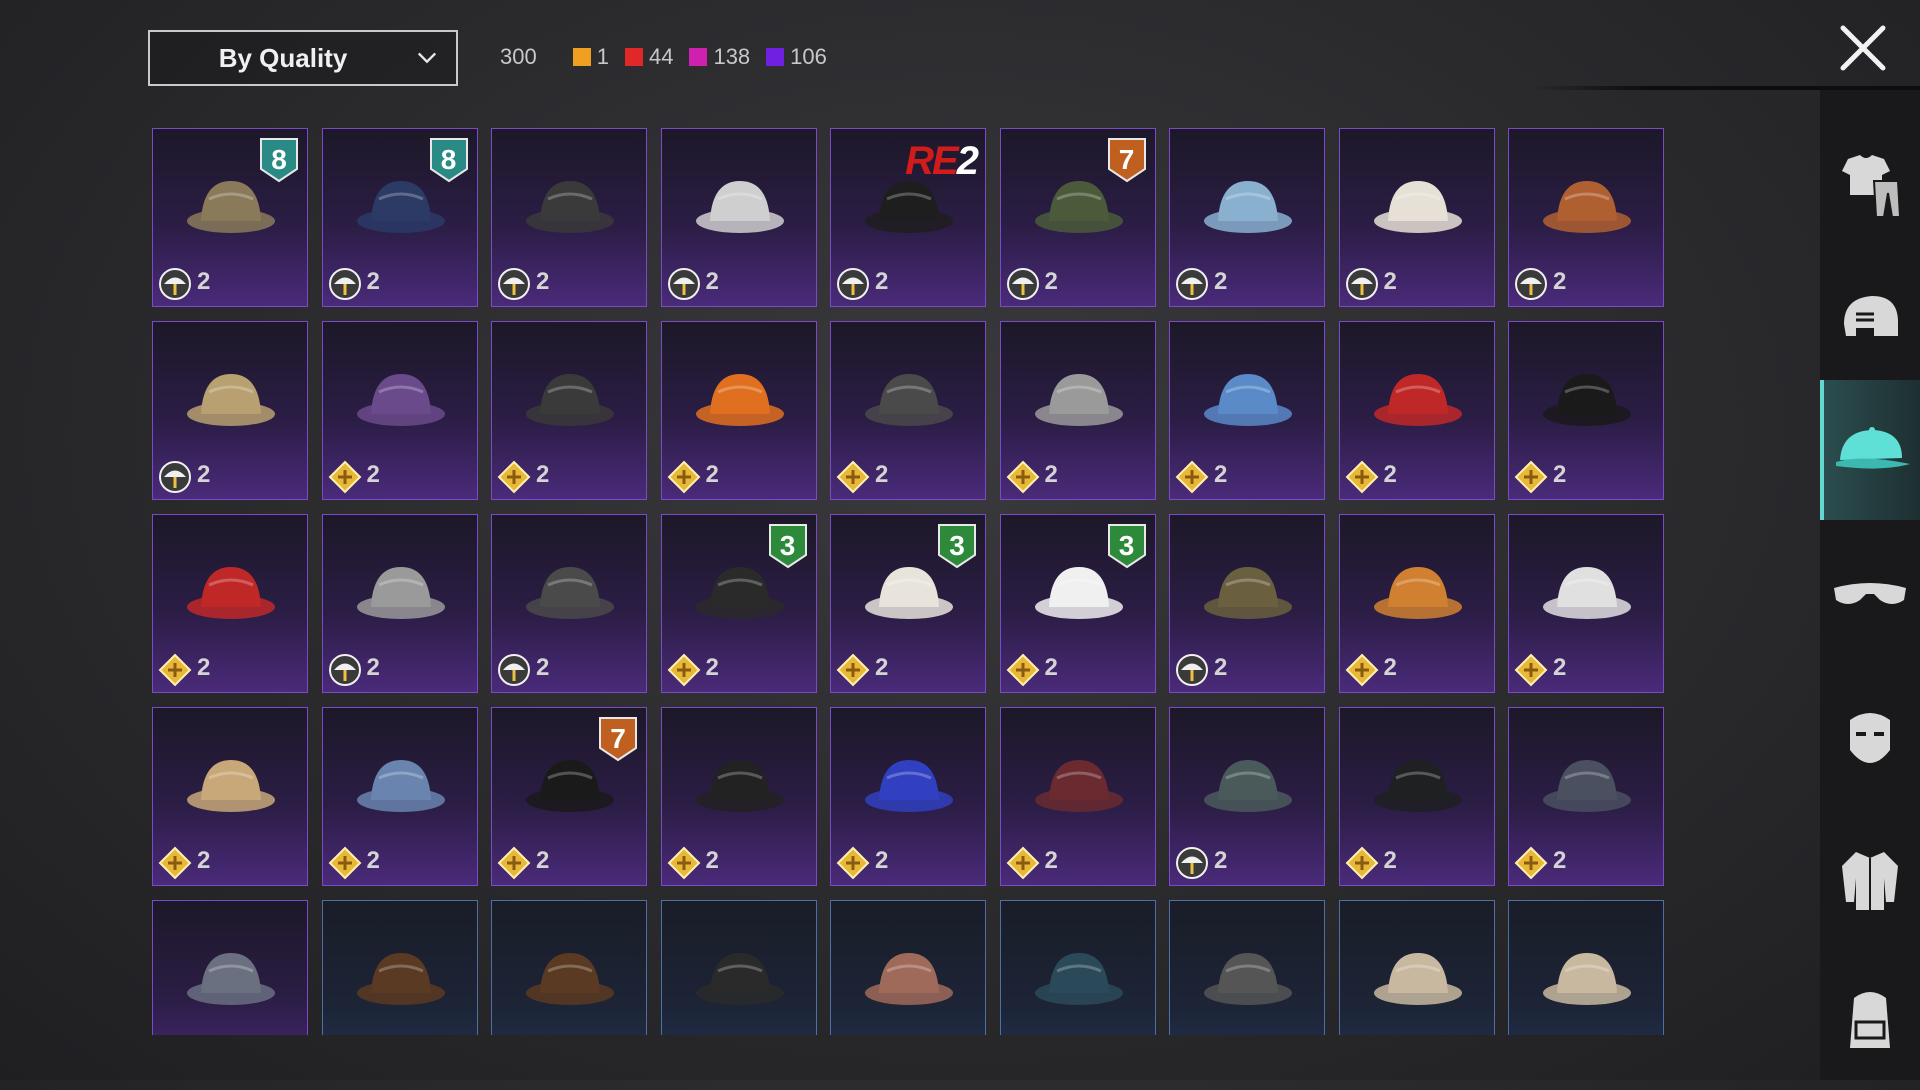 Image resolution: width=1920 pixels, height=1090 pixels. Describe the element at coordinates (1871, 316) in the screenshot. I see `helmet-icon` at that location.